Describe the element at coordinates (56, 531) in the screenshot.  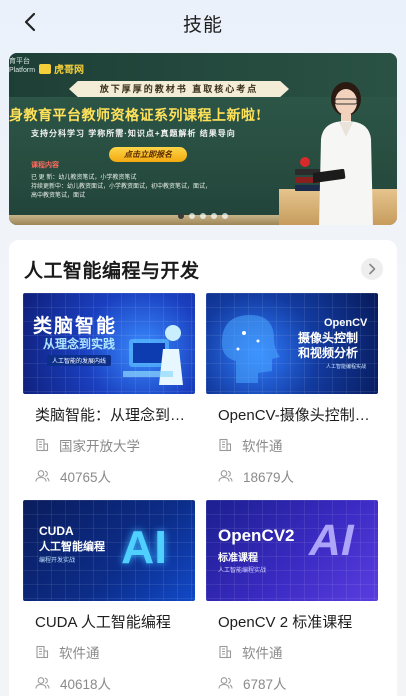
I see `thumb-title: CUDA` at that location.